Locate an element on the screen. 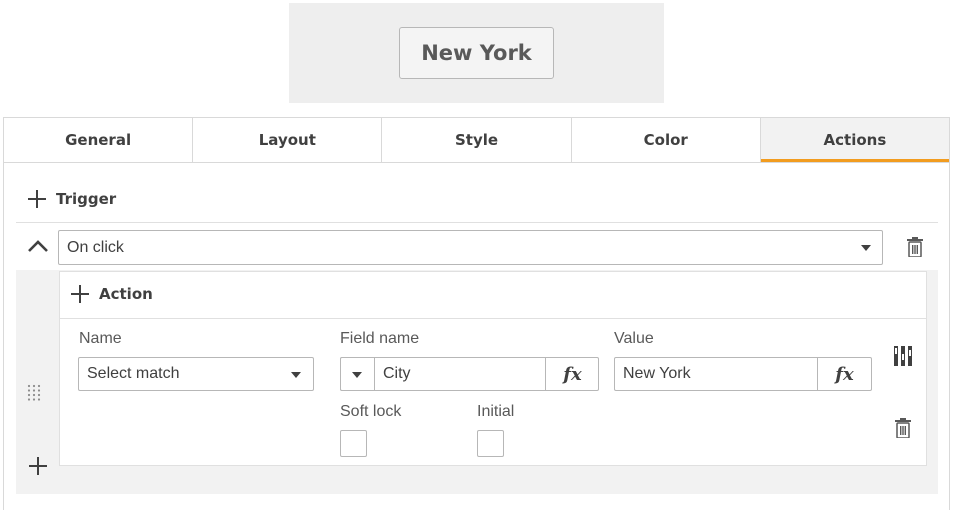 Image resolution: width=954 pixels, height=510 pixels. tab-style: Style is located at coordinates (477, 140).